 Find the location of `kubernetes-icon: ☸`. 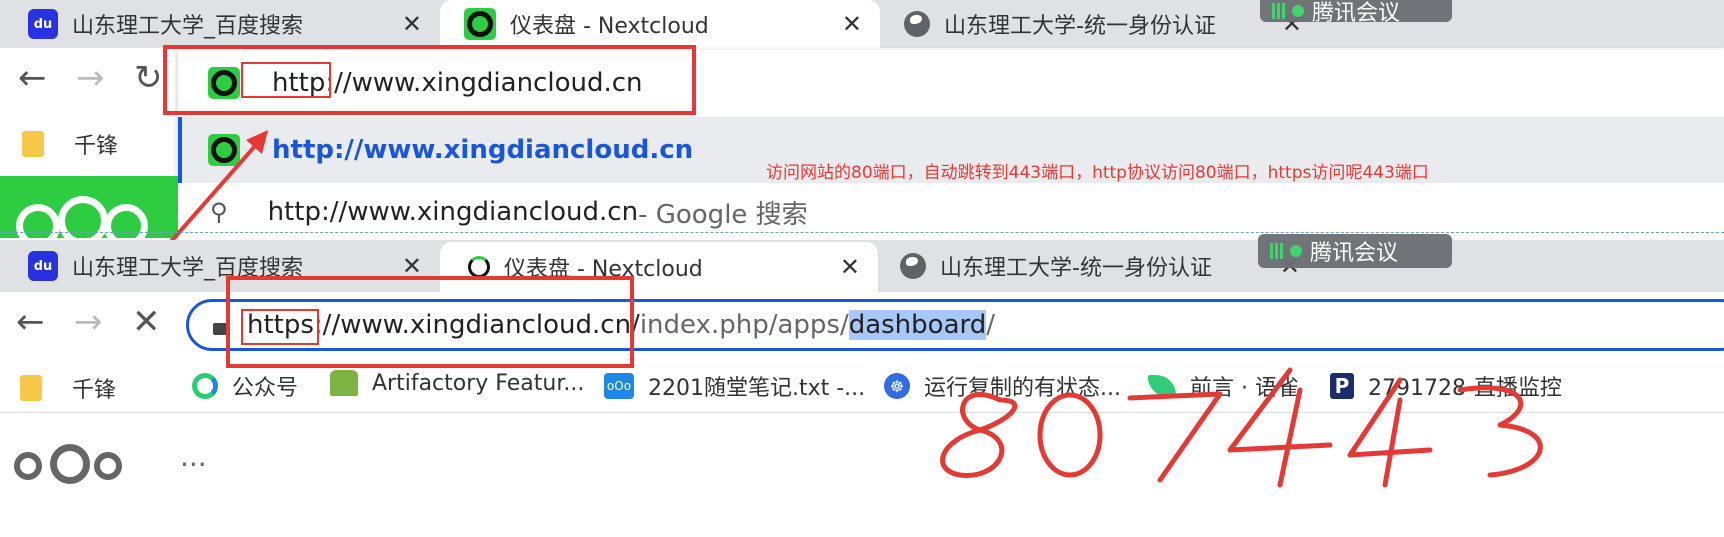

kubernetes-icon: ☸ is located at coordinates (897, 386).